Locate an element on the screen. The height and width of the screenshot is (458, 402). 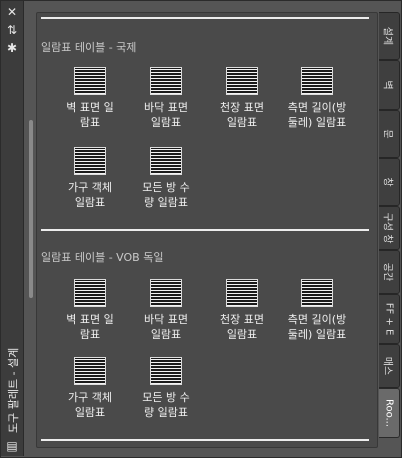
section-title: 일람표 테이블 - VOB 독일 is located at coordinates (102, 257).